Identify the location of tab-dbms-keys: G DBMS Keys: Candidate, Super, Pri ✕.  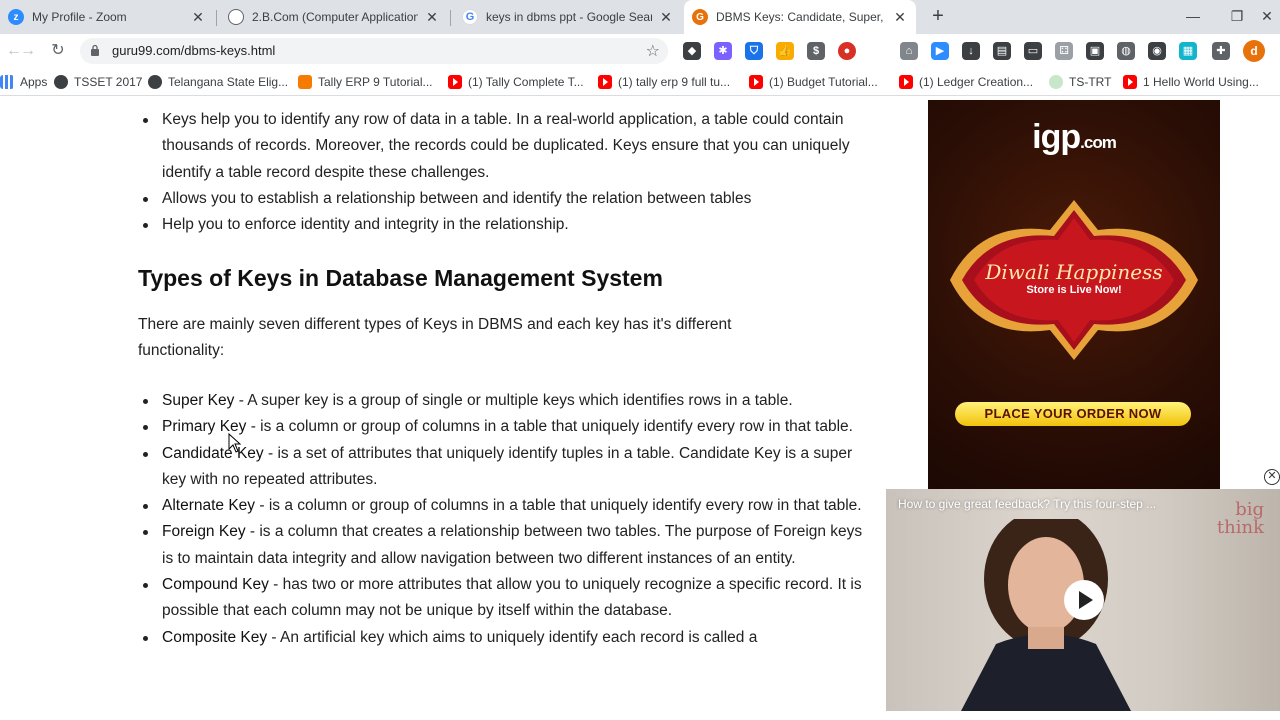
(800, 17).